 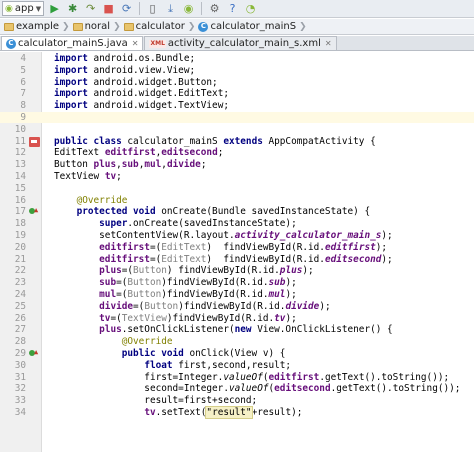 I want to click on code-line: 13 Button plus,sub,mul,divide;, so click(x=237, y=164).